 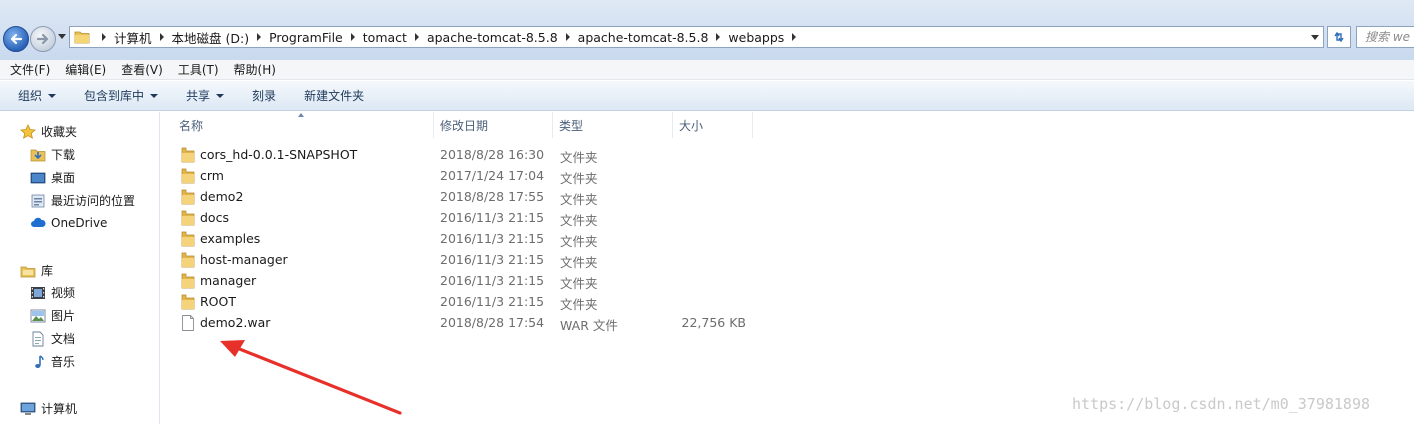 What do you see at coordinates (707, 70) in the screenshot?
I see `menu-bar: 文件(F) 编辑(E) 查看(V) 工具(T) 帮助(H)` at bounding box center [707, 70].